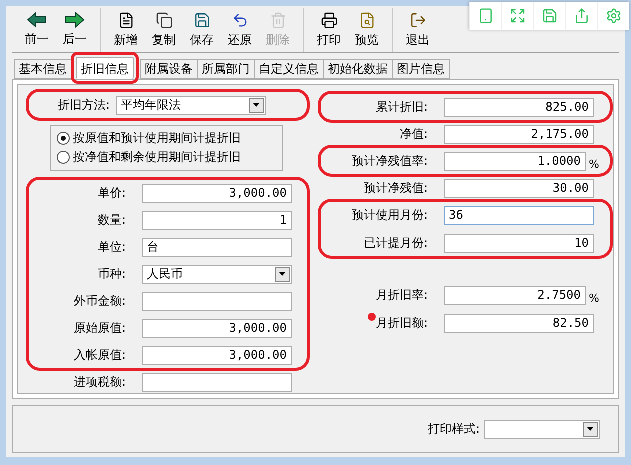  I want to click on left-arrow-icon, so click(37, 20).